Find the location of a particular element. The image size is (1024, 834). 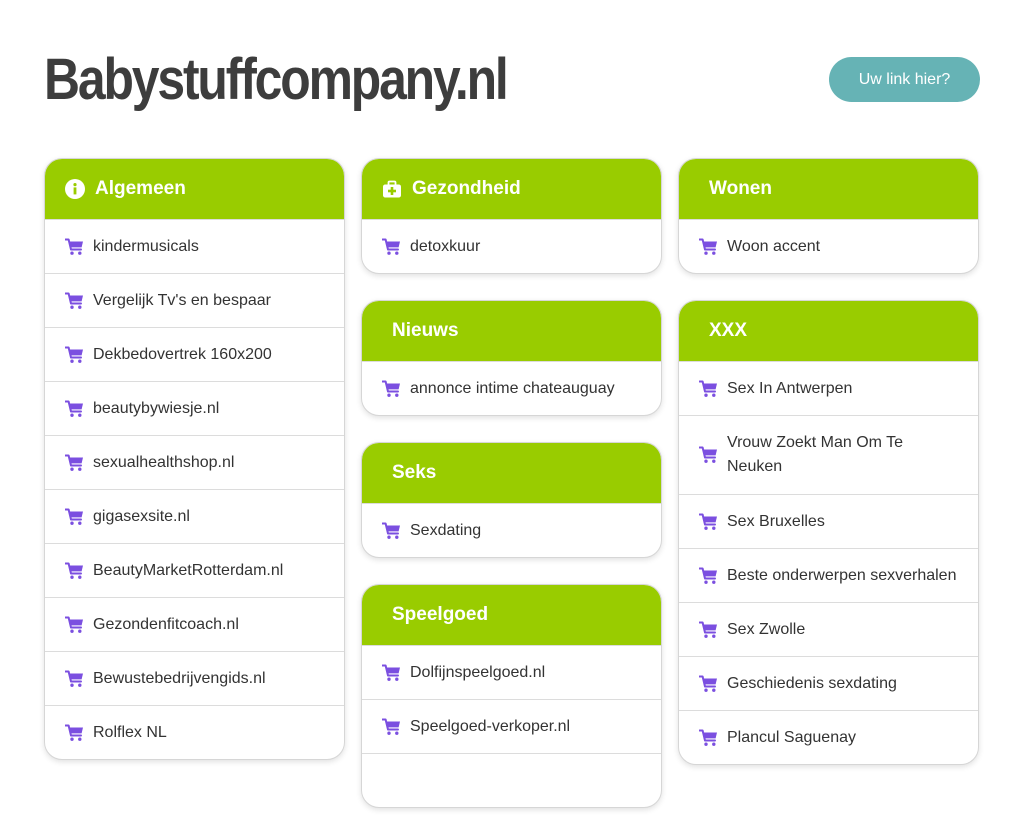

link-item: Woon accent is located at coordinates (828, 246).